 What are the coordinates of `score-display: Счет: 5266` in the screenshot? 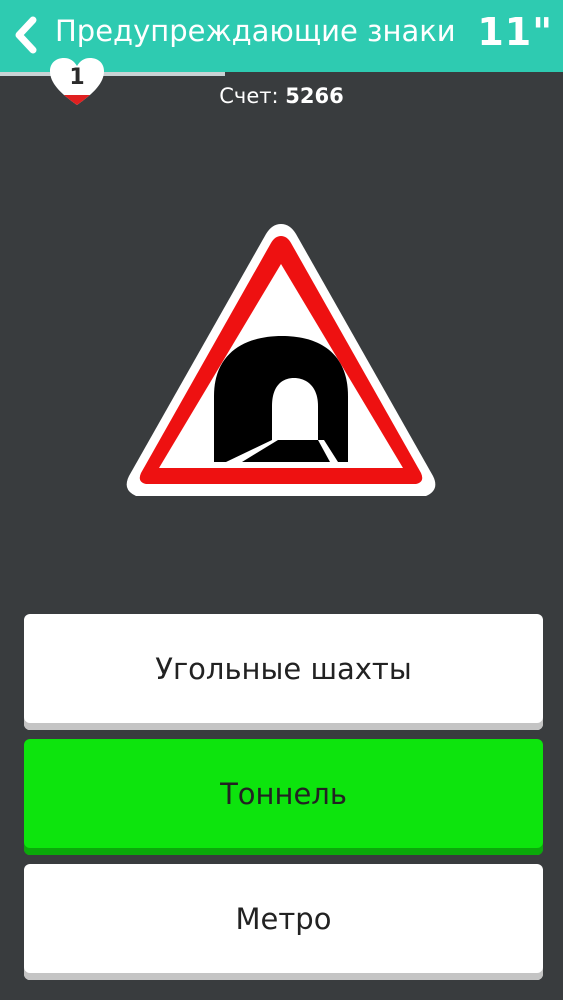 It's located at (281, 96).